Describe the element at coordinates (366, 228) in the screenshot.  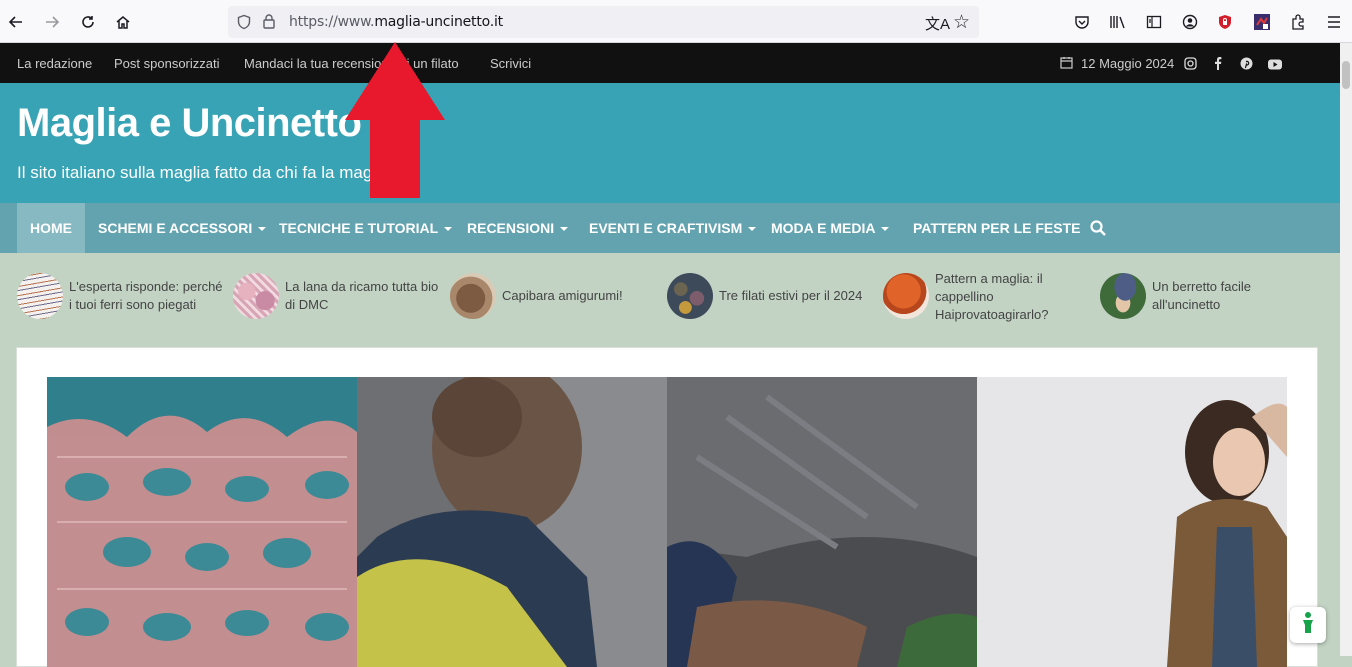
I see `menu-item-tecniche: TECNICHE E TUTORIAL` at that location.